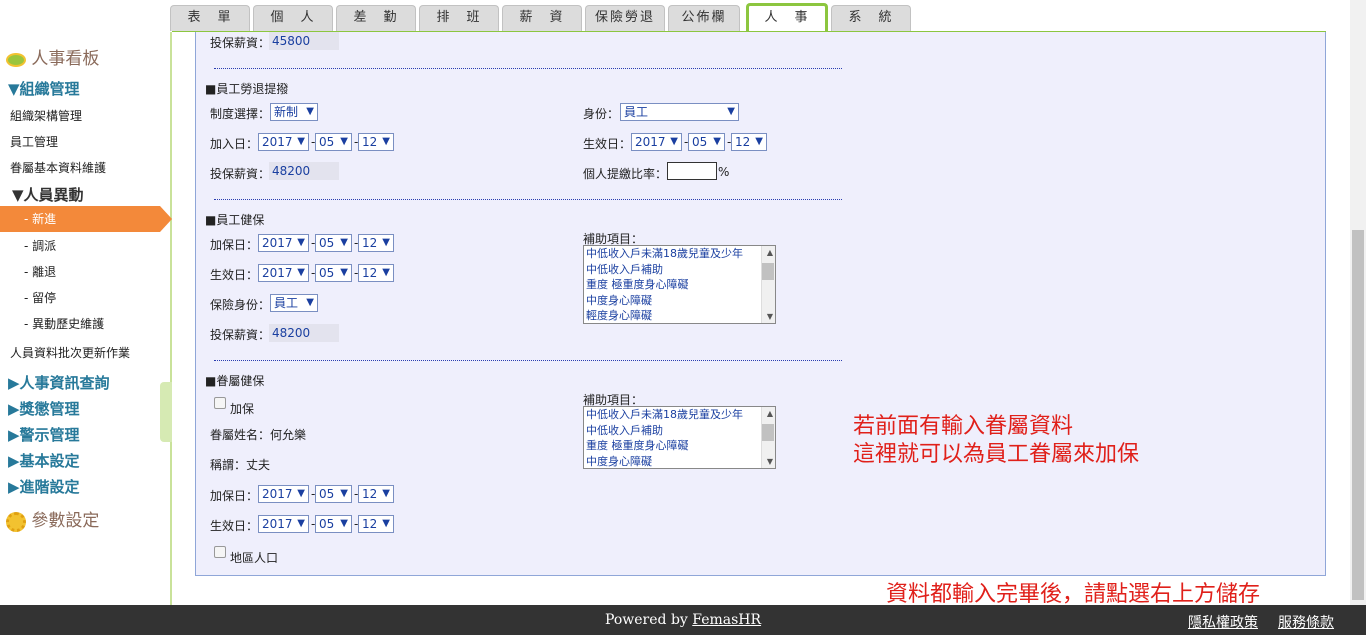 The width and height of the screenshot is (1366, 635). What do you see at coordinates (109, 271) in the screenshot?
I see `sidebar-item-leave: - 離退` at bounding box center [109, 271].